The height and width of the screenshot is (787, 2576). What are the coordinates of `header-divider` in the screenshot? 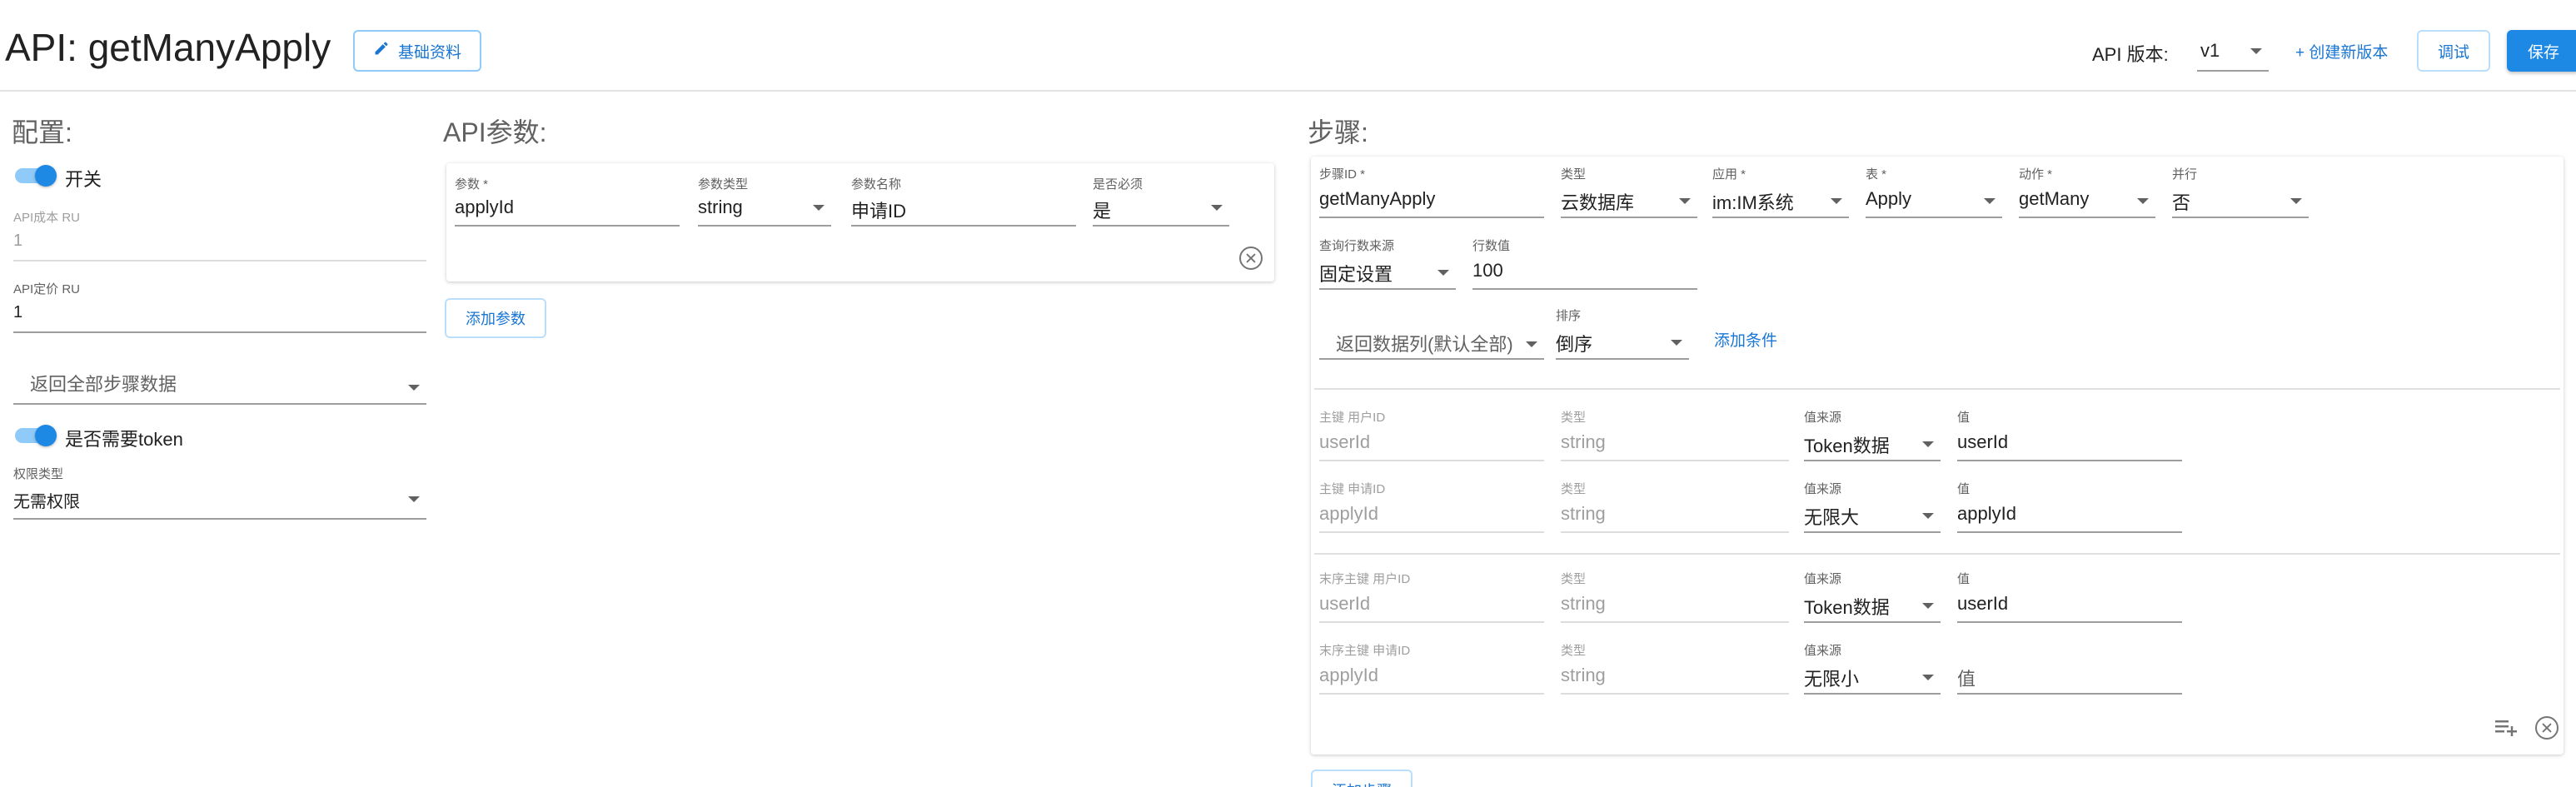 It's located at (1288, 91).